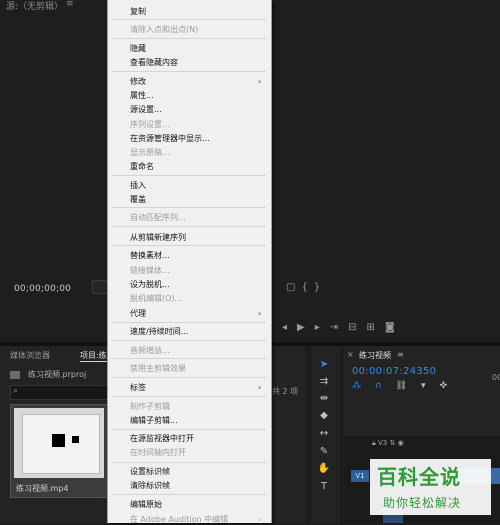 The image size is (500, 525). Describe the element at coordinates (401, 443) in the screenshot. I see `eye-icon: ◉` at that location.